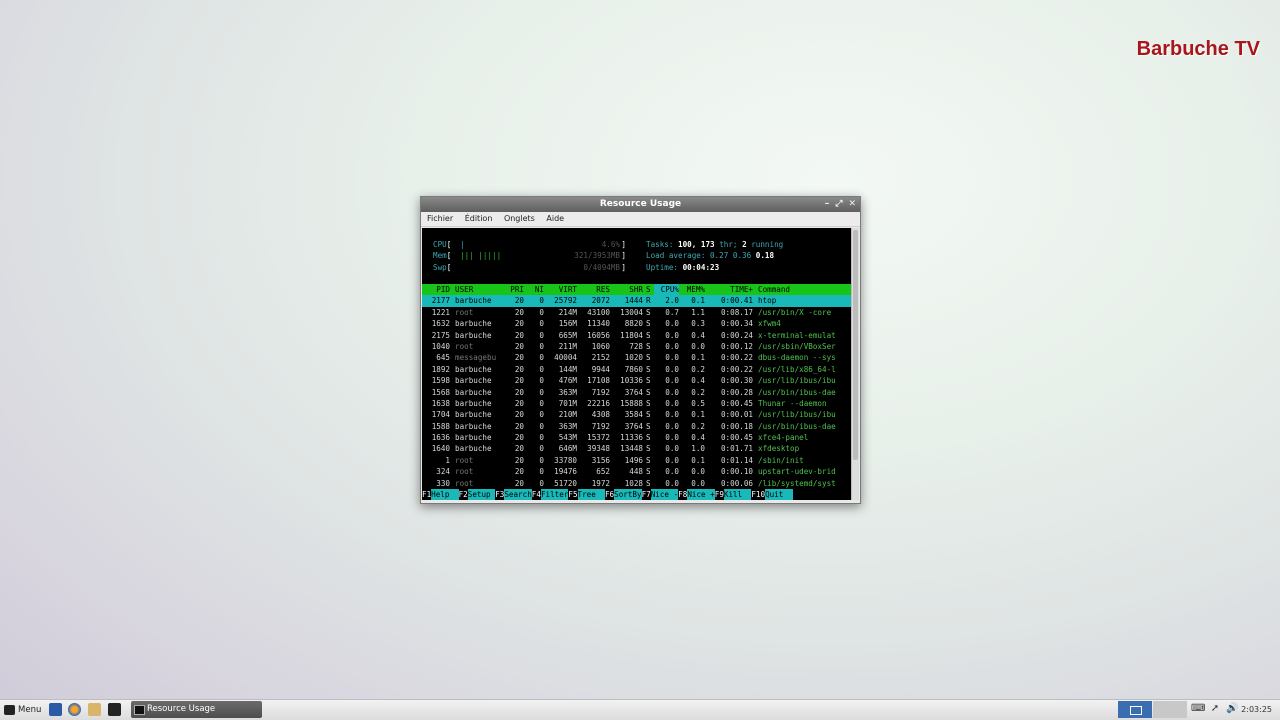 The width and height of the screenshot is (1280, 720). I want to click on clock: 2:03:25, so click(1256, 710).